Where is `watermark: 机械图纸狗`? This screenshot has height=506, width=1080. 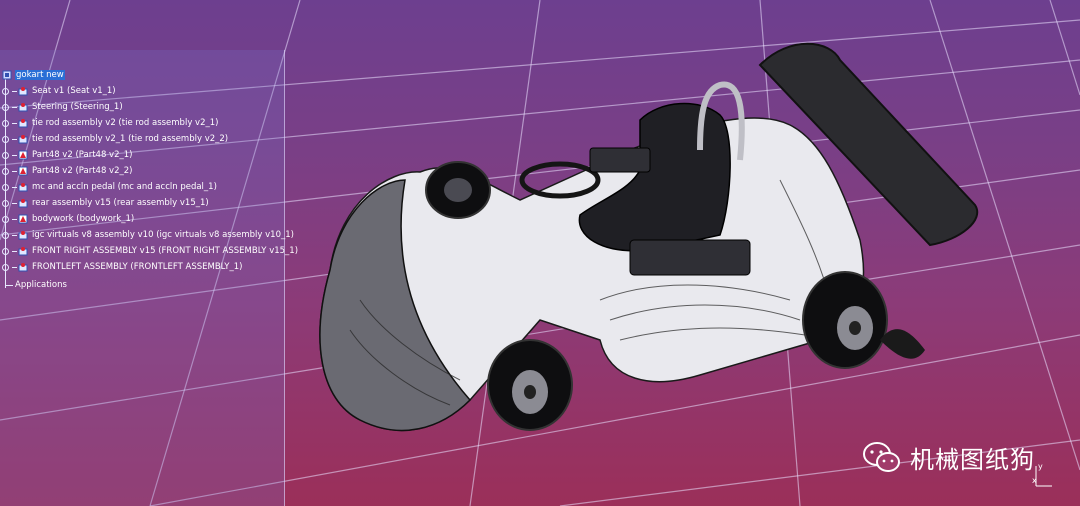
watermark: 机械图纸狗 is located at coordinates (948, 457).